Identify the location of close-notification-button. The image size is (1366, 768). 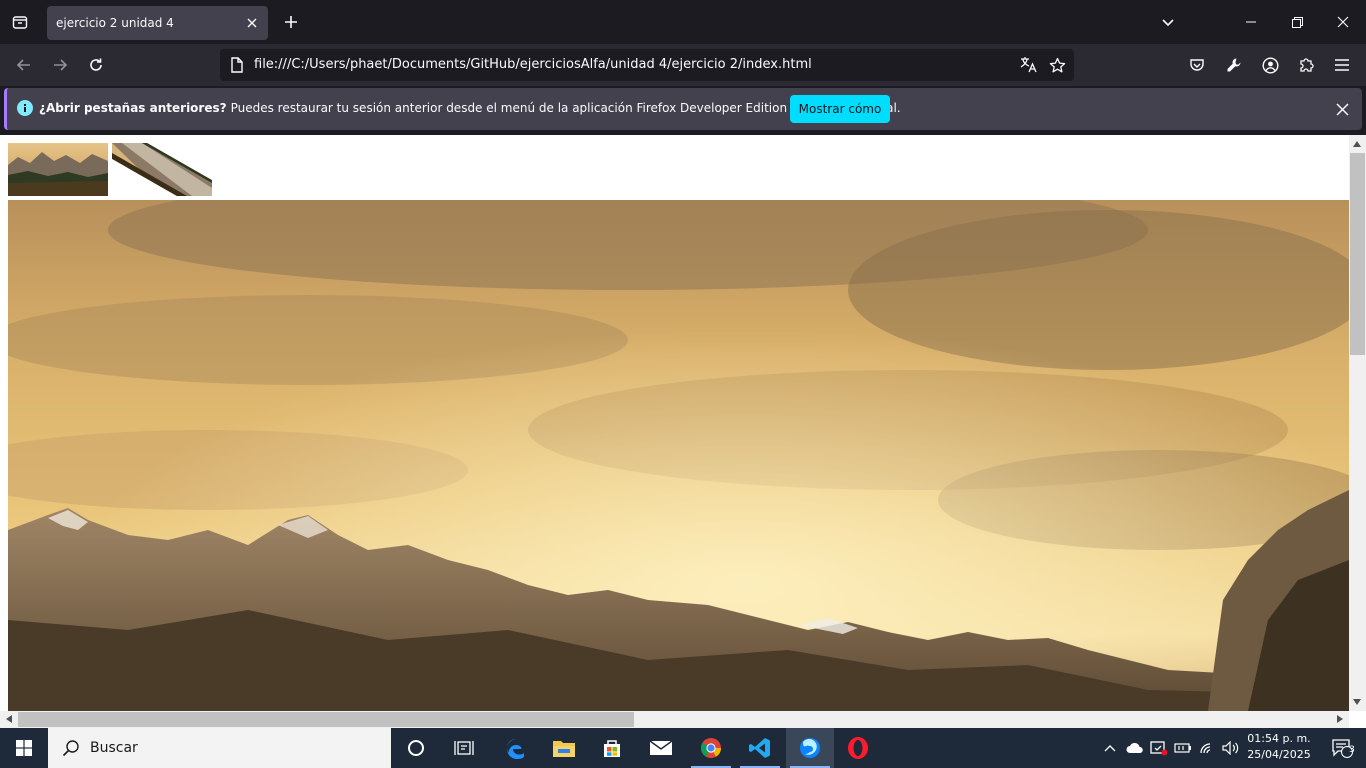
(1342, 109).